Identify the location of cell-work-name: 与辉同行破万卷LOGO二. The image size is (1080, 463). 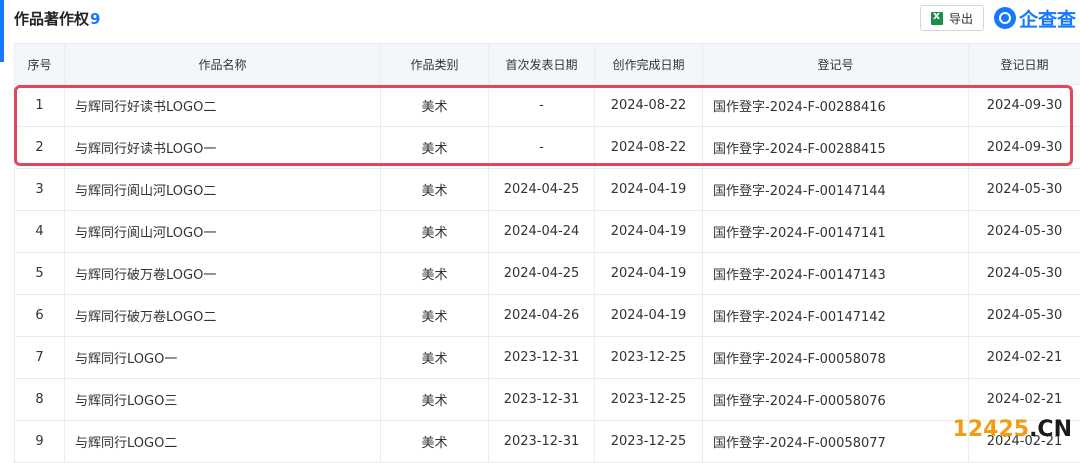
(223, 316).